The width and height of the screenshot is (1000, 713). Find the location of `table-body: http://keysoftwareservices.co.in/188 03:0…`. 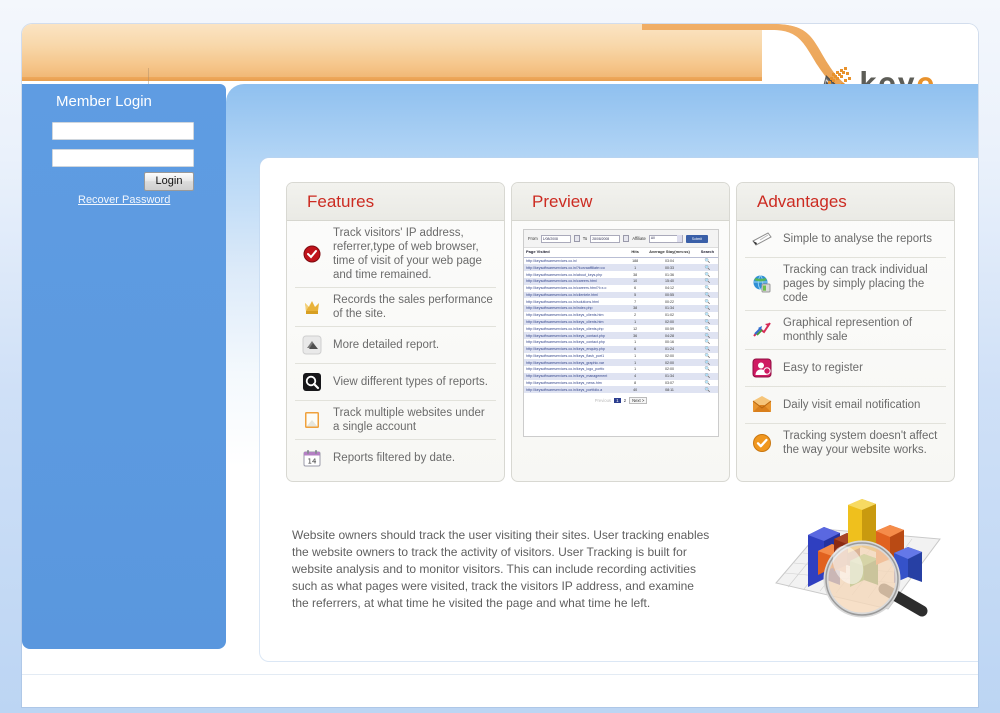

table-body: http://keysoftwareservices.co.in/188 03:0… is located at coordinates (621, 325).